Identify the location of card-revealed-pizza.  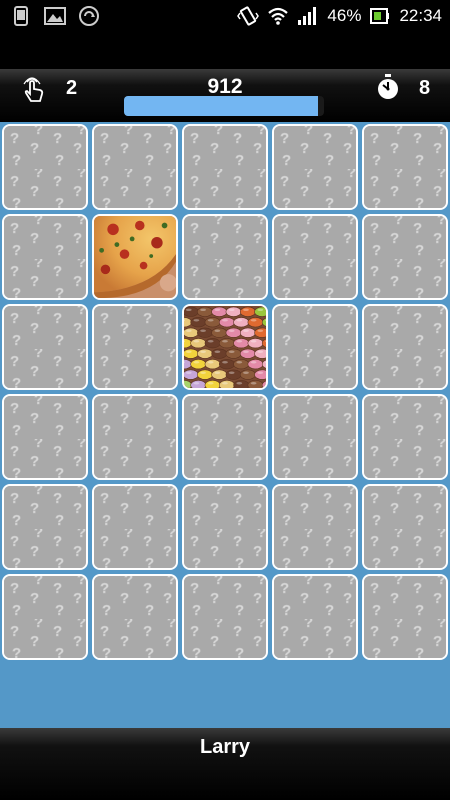
(135, 257).